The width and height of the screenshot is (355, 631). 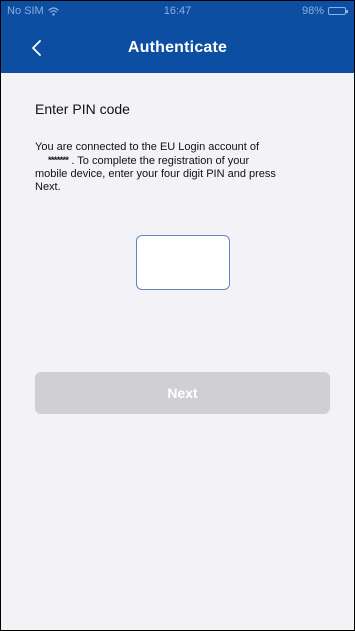 What do you see at coordinates (48, 187) in the screenshot?
I see `instruction-line: Next.` at bounding box center [48, 187].